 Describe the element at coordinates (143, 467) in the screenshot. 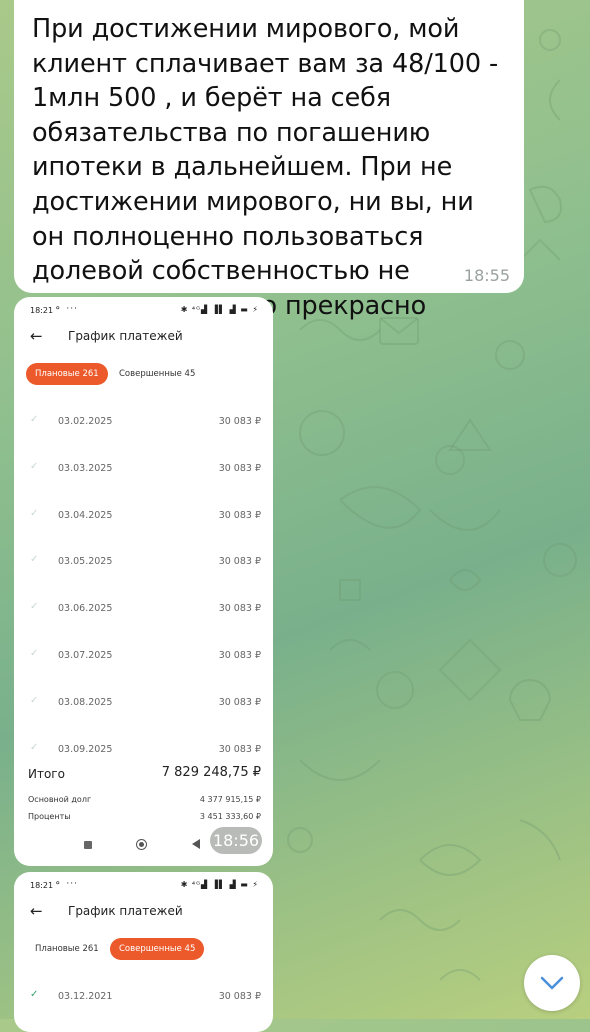

I see `list-item: ✓ 03.03.2025 30 083 ₽` at that location.